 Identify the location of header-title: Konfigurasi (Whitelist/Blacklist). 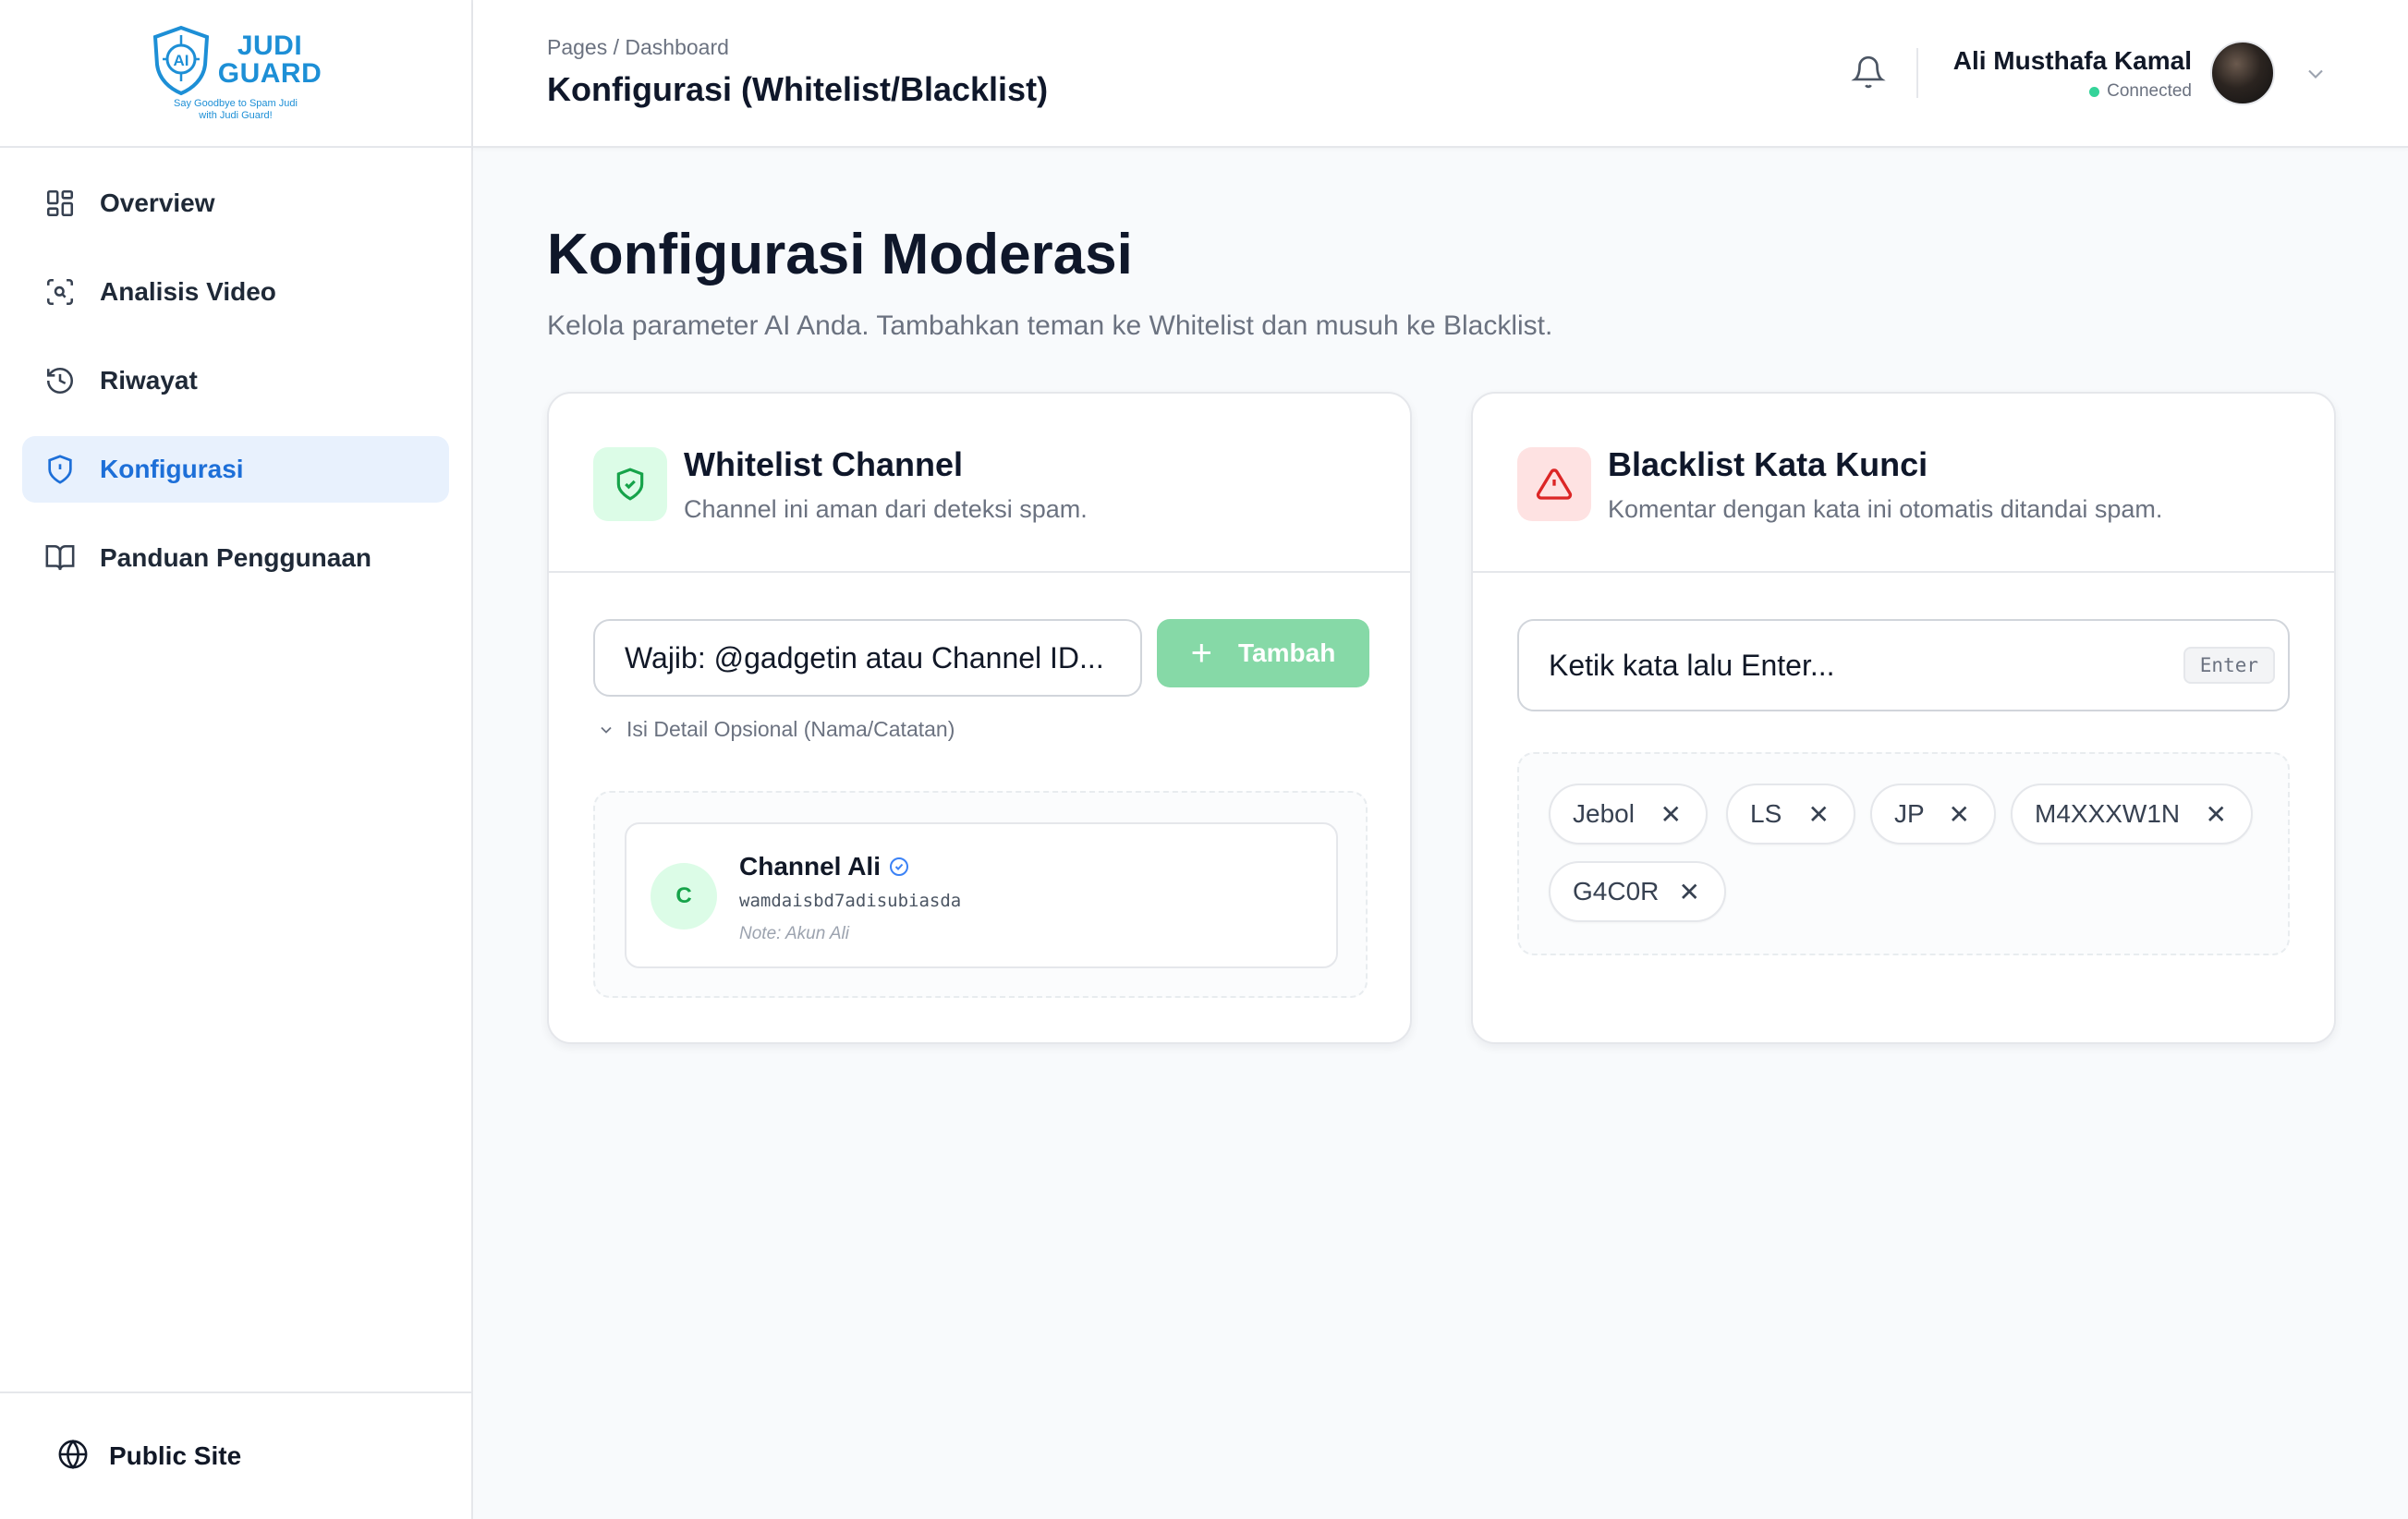
(798, 89).